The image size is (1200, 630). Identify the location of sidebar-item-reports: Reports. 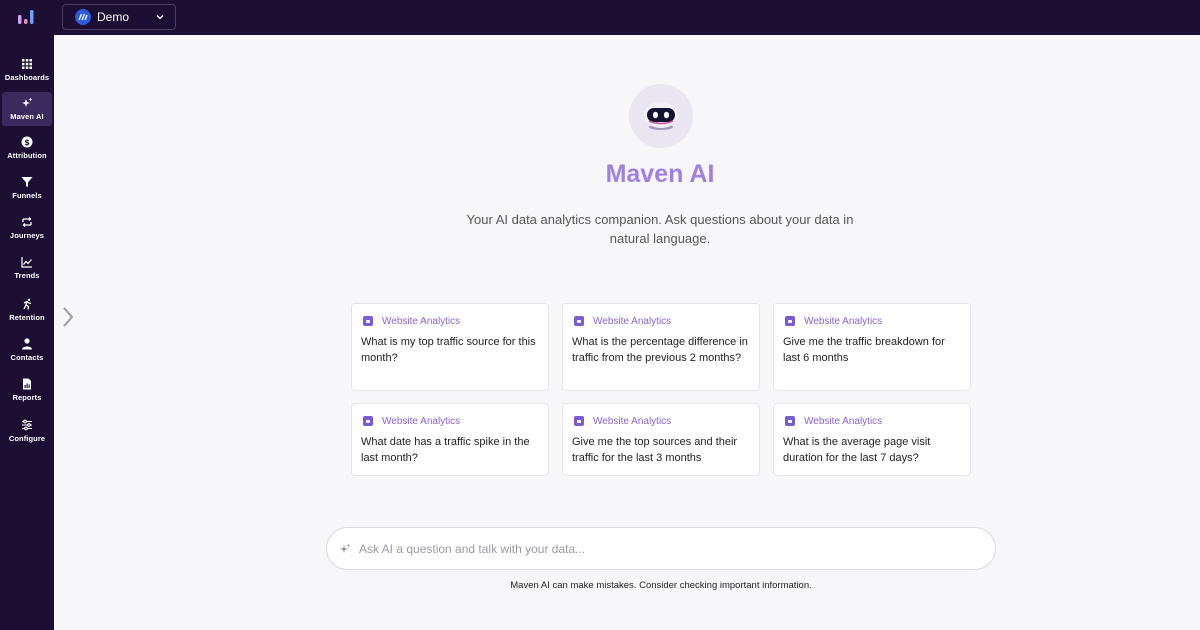
(27, 390).